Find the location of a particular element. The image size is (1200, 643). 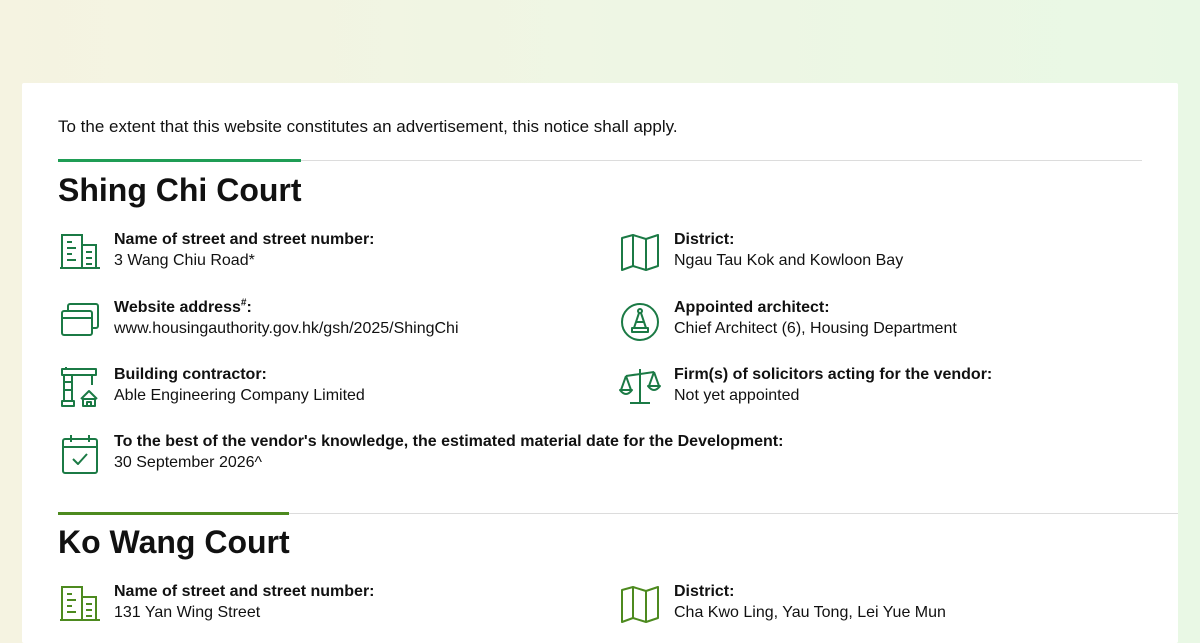

street-value: 3 Wang Chiu Road* is located at coordinates (184, 260).